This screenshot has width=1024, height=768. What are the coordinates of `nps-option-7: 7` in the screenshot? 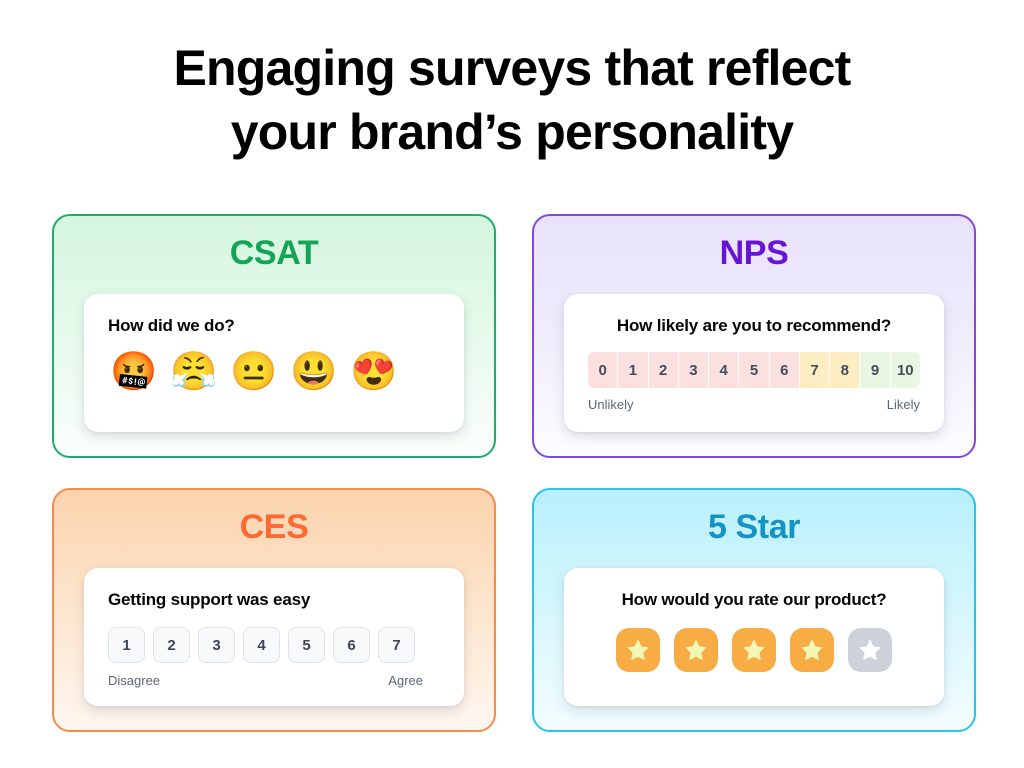 It's located at (815, 370).